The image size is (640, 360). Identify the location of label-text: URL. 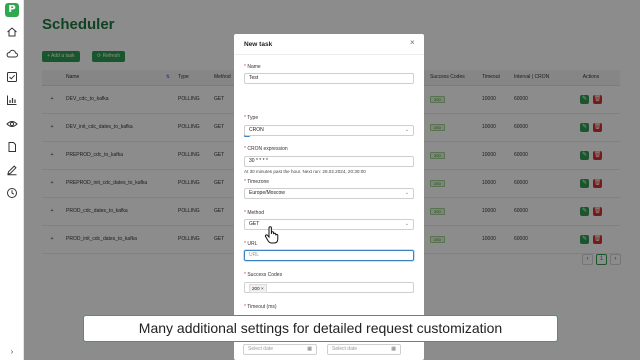
(252, 244).